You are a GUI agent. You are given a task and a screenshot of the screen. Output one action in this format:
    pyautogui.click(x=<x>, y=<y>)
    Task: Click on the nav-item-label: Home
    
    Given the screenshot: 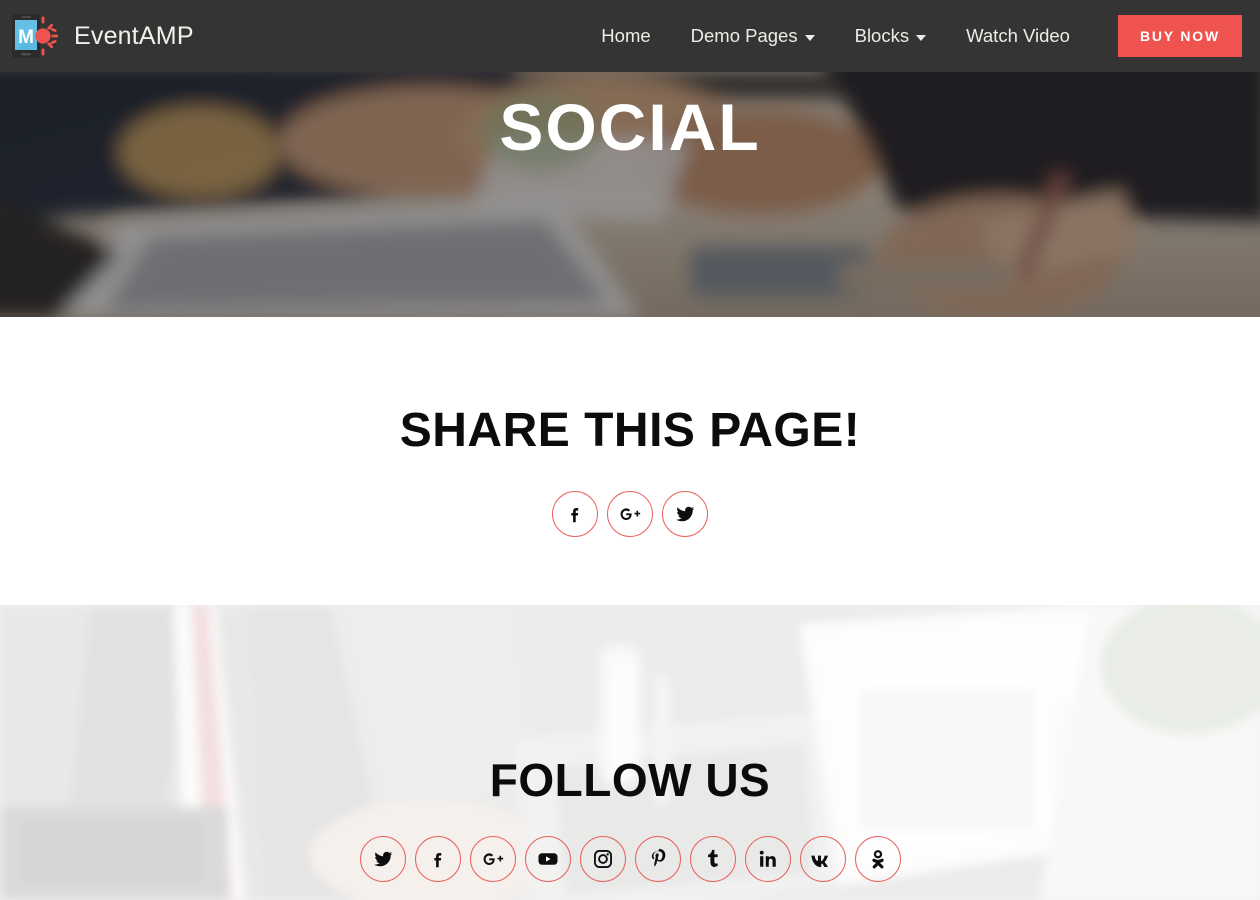 What is the action you would take?
    pyautogui.click(x=626, y=35)
    